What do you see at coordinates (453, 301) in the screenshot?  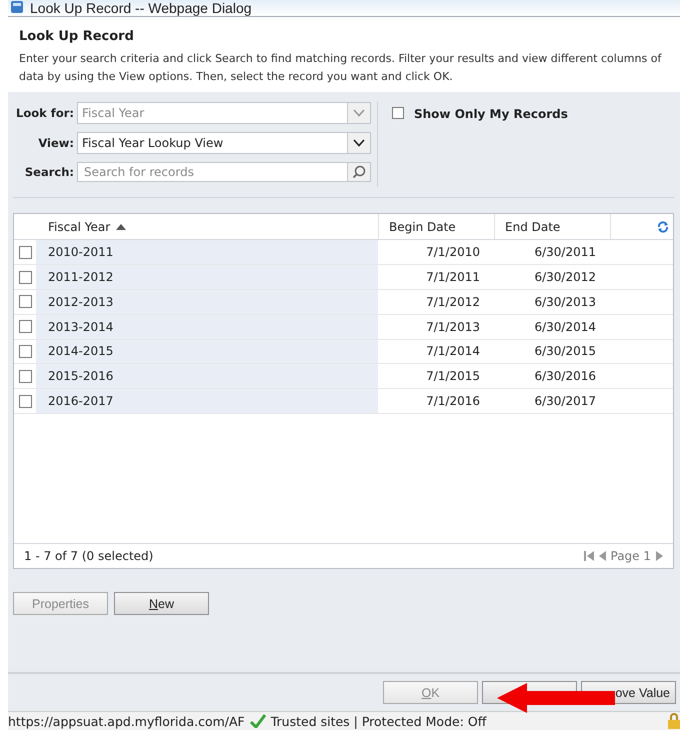 I see `table-cell: 7/1/2012` at bounding box center [453, 301].